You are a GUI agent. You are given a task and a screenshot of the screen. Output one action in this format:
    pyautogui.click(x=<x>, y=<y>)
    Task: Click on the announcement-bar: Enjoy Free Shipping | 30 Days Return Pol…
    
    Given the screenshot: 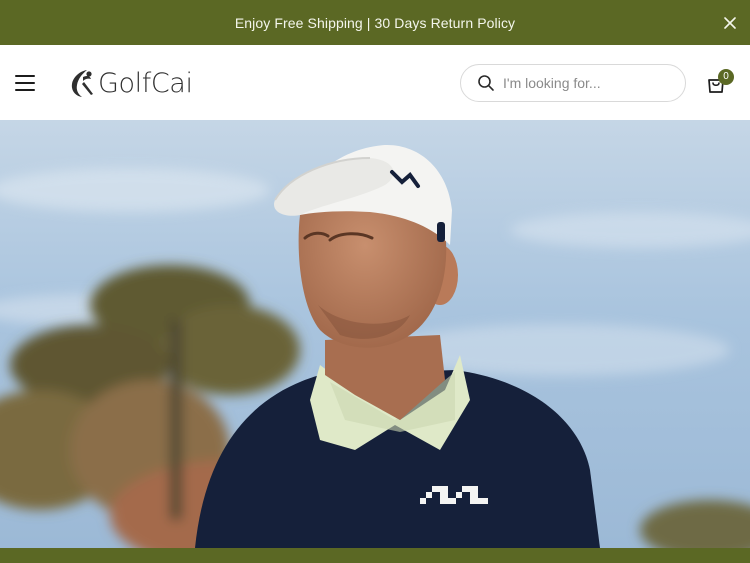 What is the action you would take?
    pyautogui.click(x=375, y=22)
    